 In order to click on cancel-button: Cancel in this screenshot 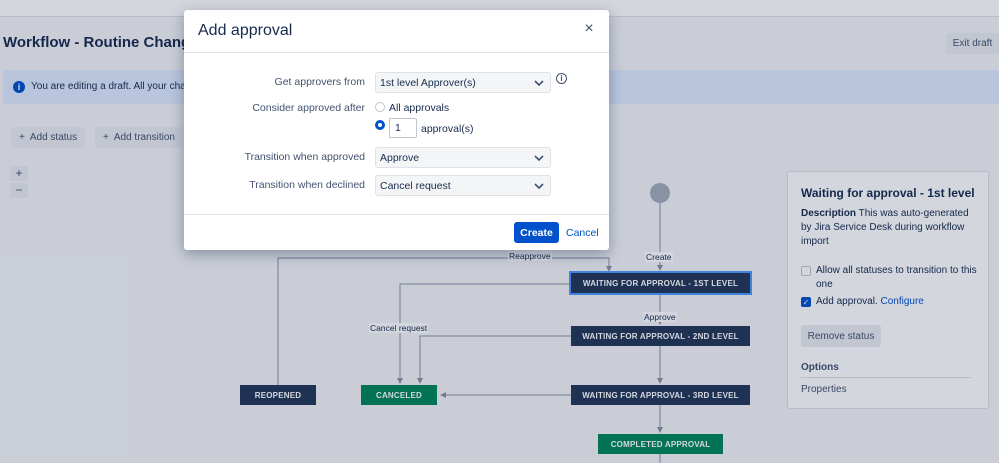, I will do `click(582, 232)`.